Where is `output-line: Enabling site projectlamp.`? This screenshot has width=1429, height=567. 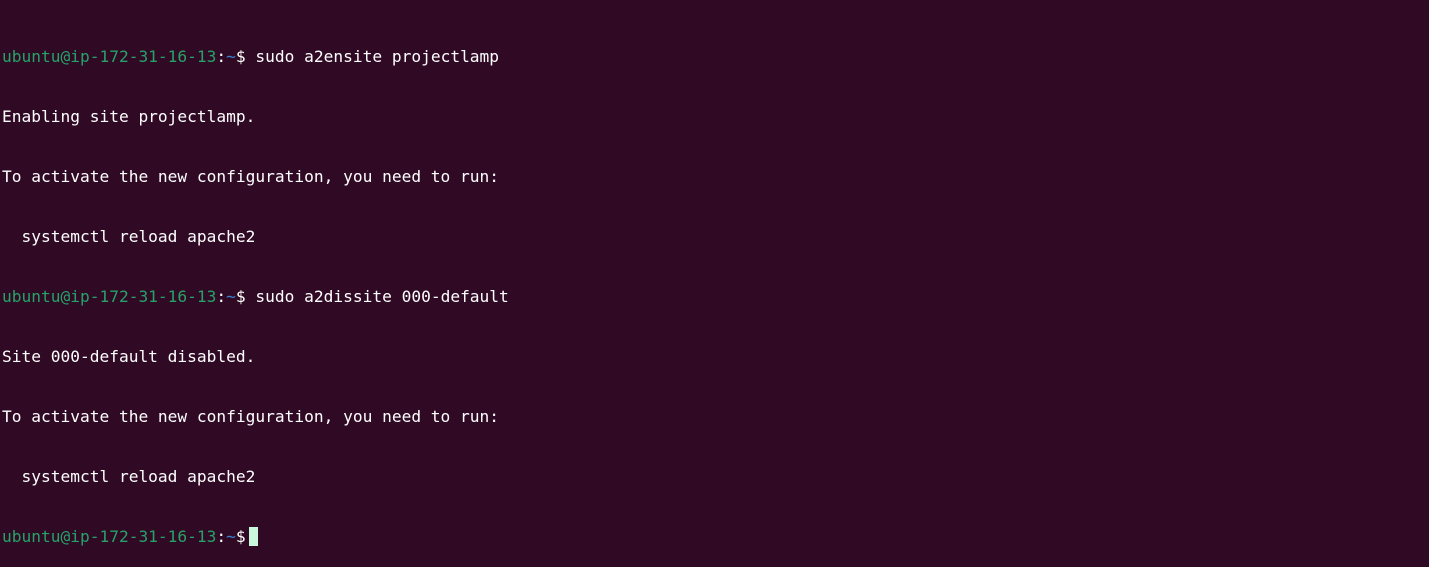
output-line: Enabling site projectlamp. is located at coordinates (129, 116).